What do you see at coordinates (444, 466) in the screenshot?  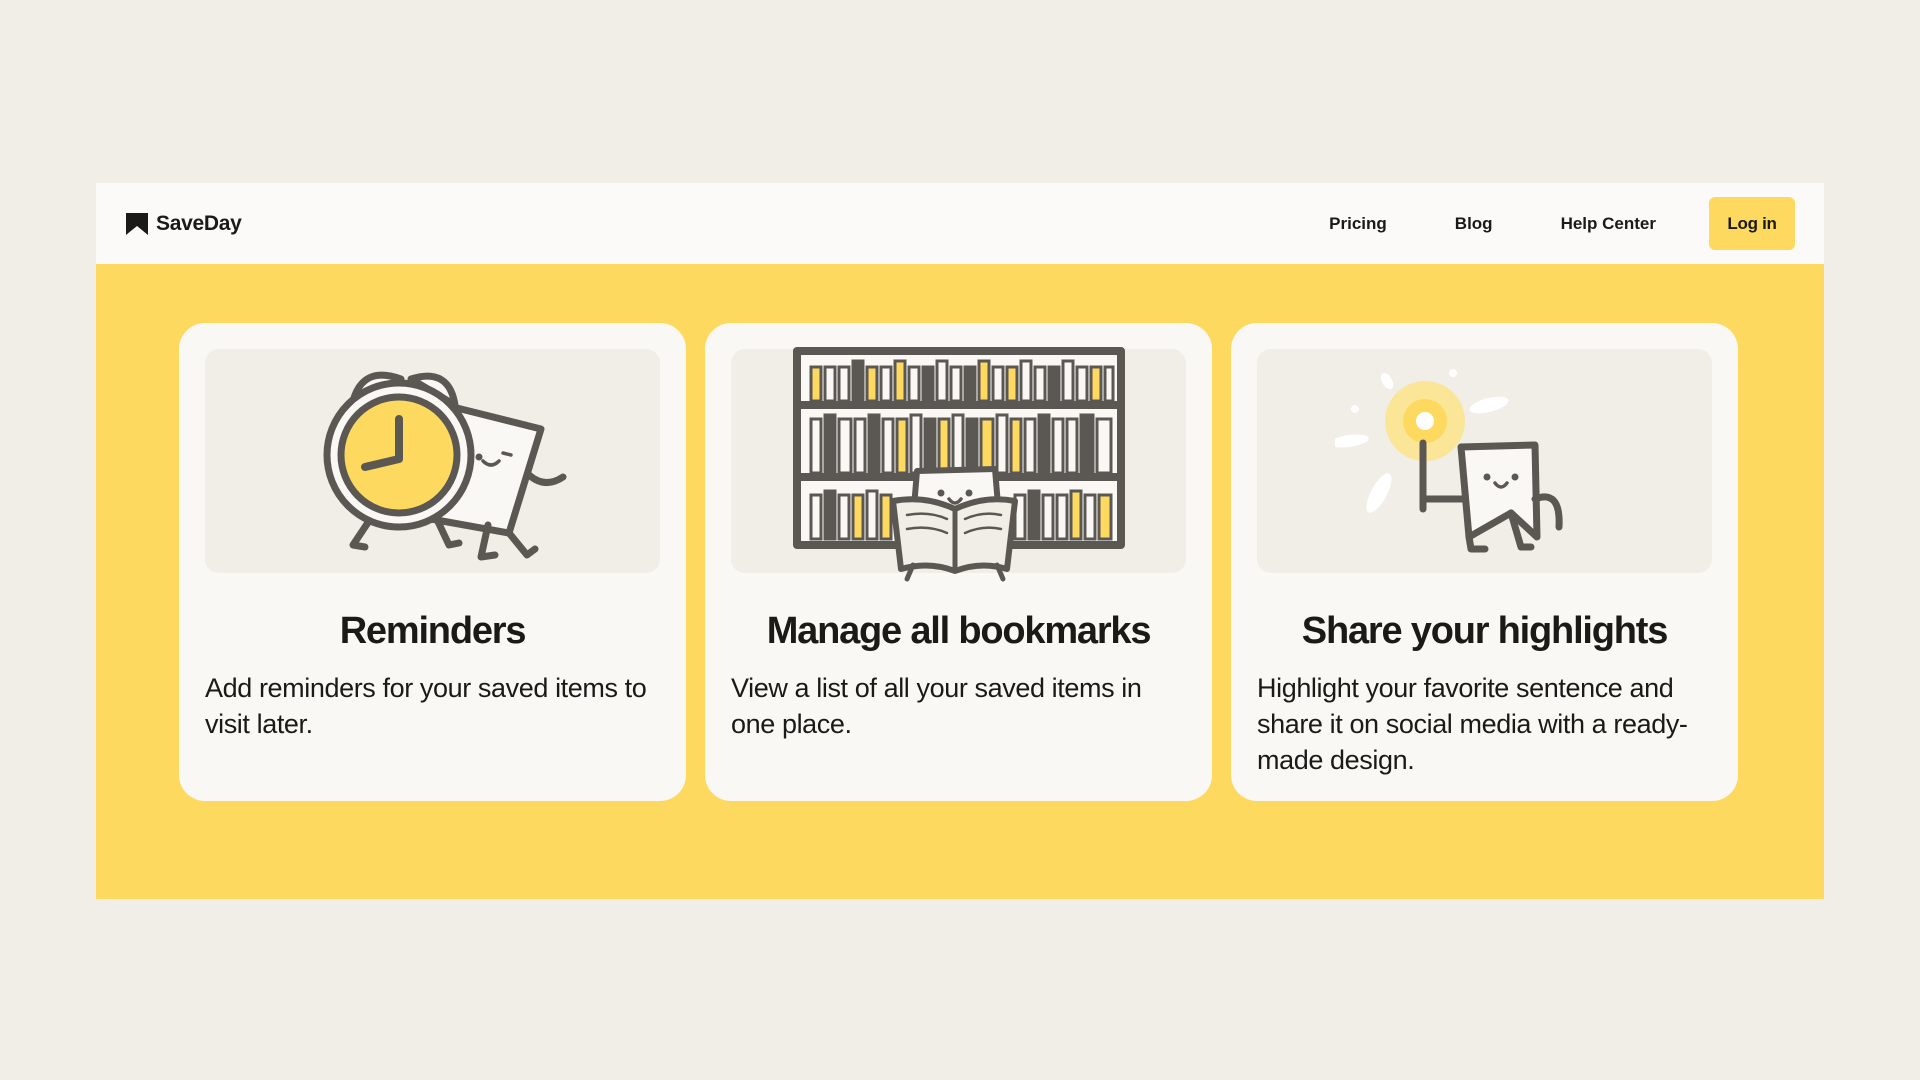 I see `alarm-clock-icon` at bounding box center [444, 466].